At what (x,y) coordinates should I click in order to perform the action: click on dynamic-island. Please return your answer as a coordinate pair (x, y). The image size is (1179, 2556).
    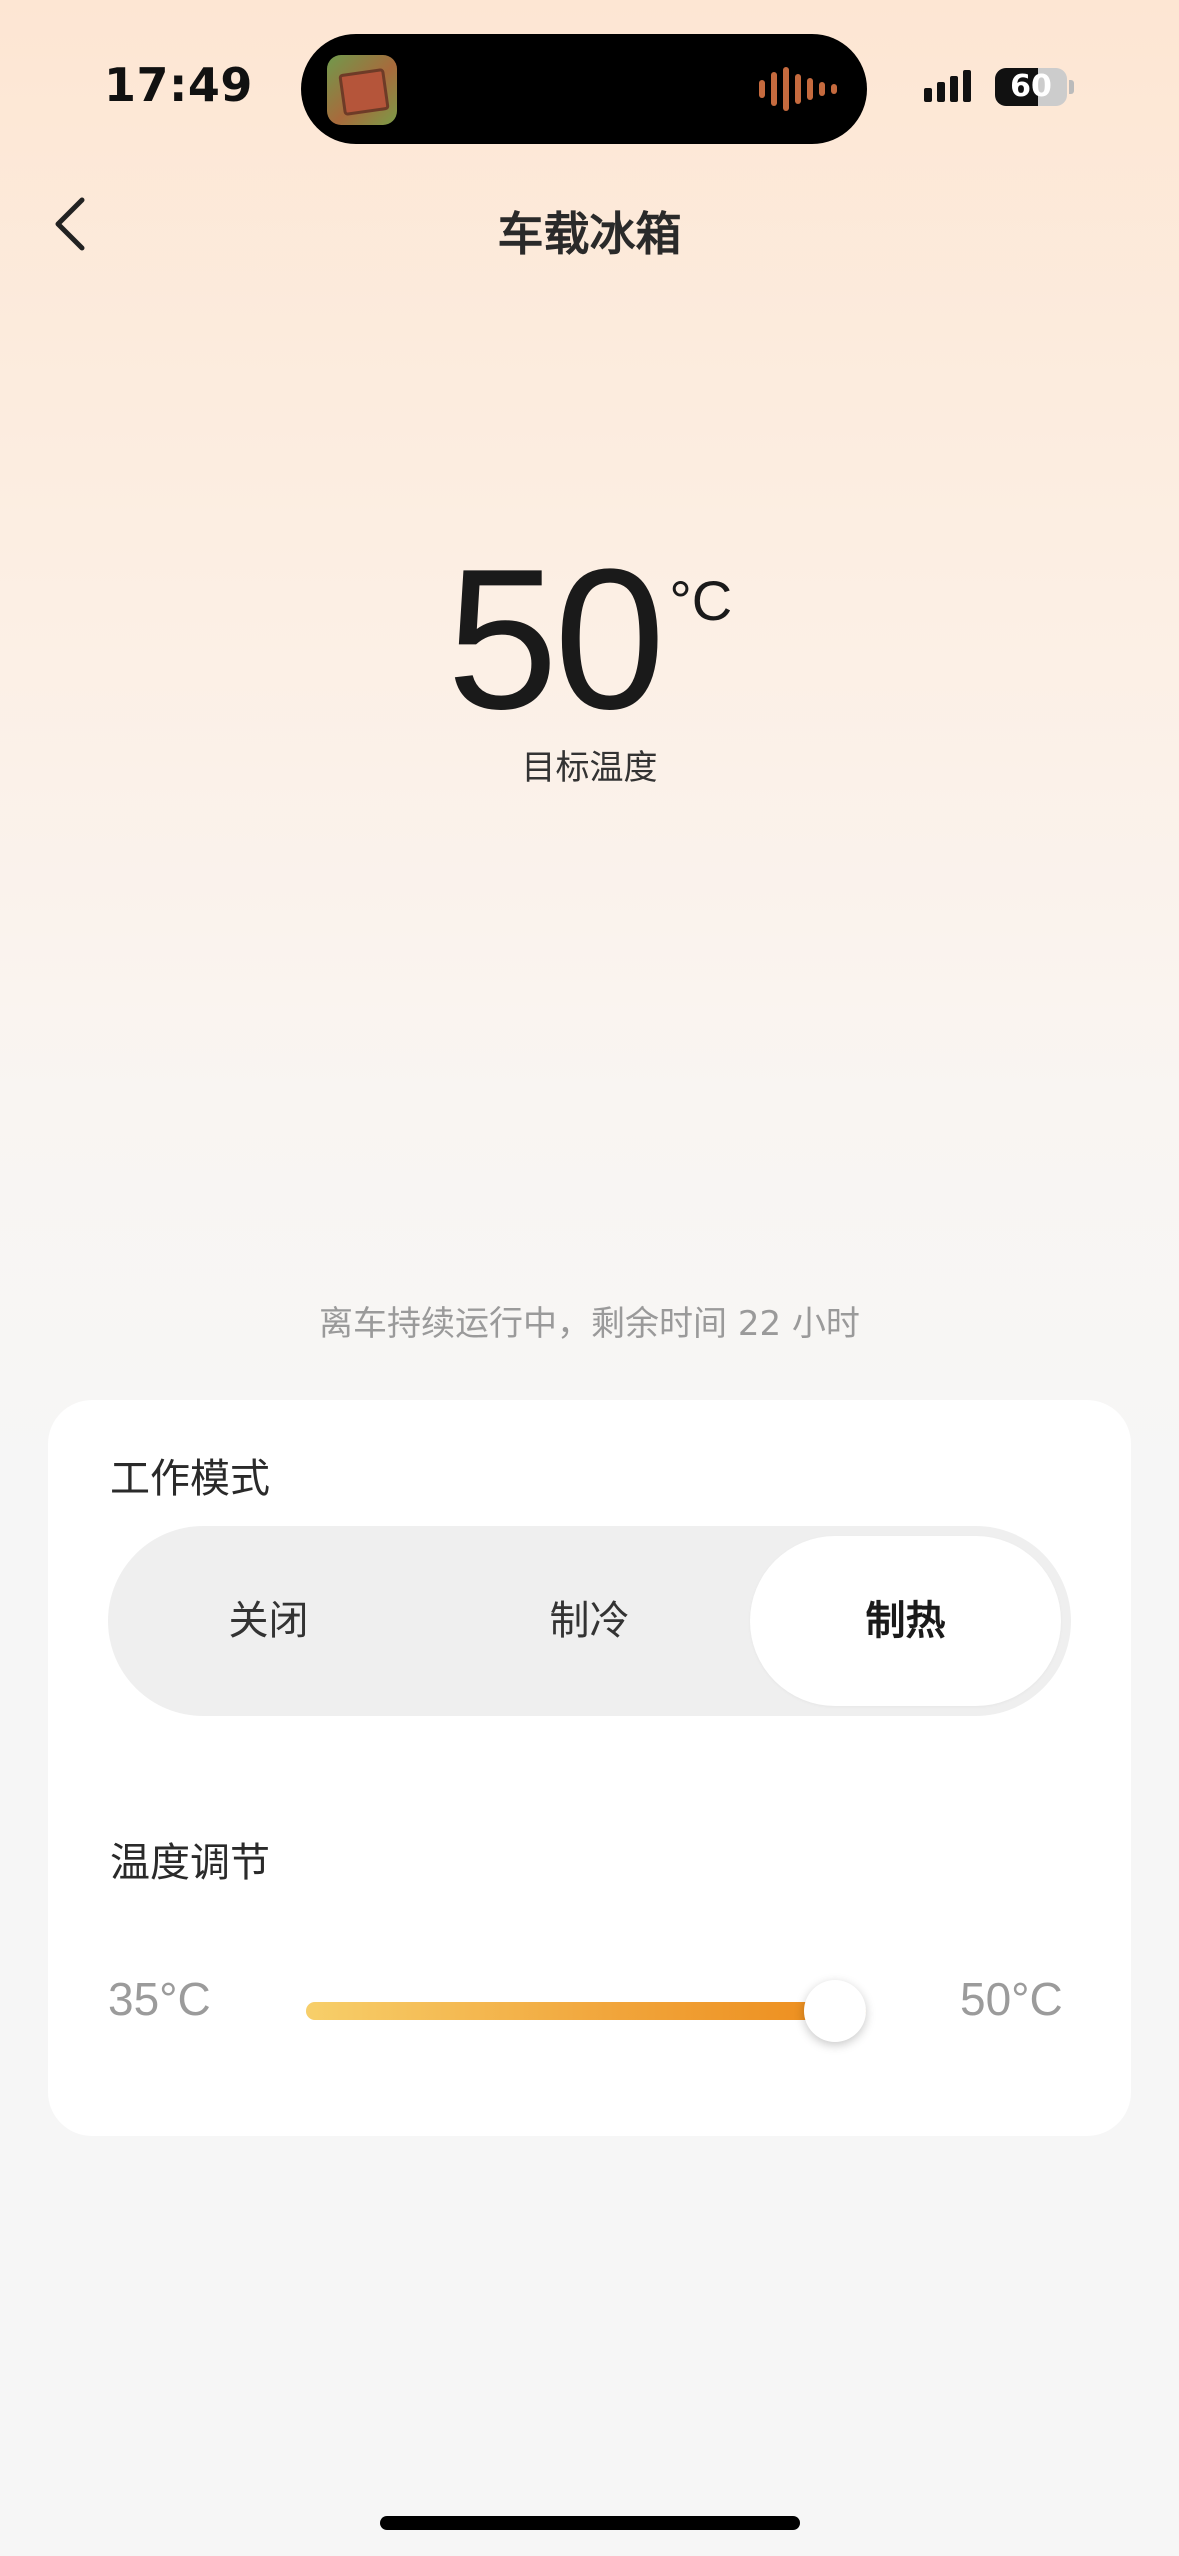
    Looking at the image, I should click on (584, 89).